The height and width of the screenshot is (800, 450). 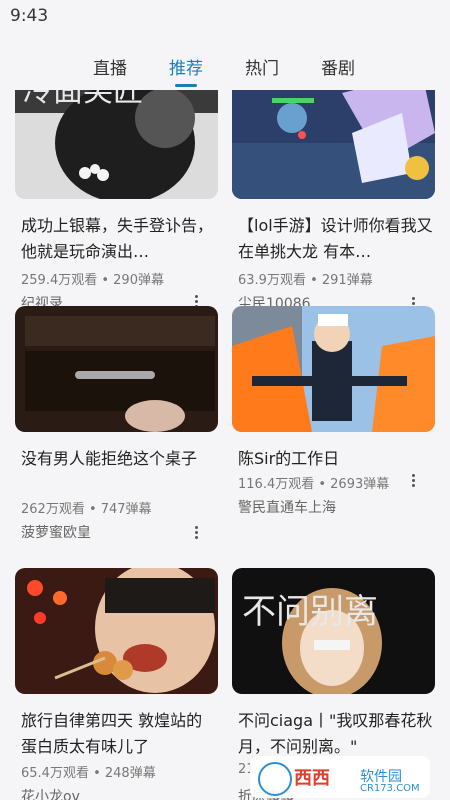 I want to click on tab-hot: 热门, so click(x=262, y=66).